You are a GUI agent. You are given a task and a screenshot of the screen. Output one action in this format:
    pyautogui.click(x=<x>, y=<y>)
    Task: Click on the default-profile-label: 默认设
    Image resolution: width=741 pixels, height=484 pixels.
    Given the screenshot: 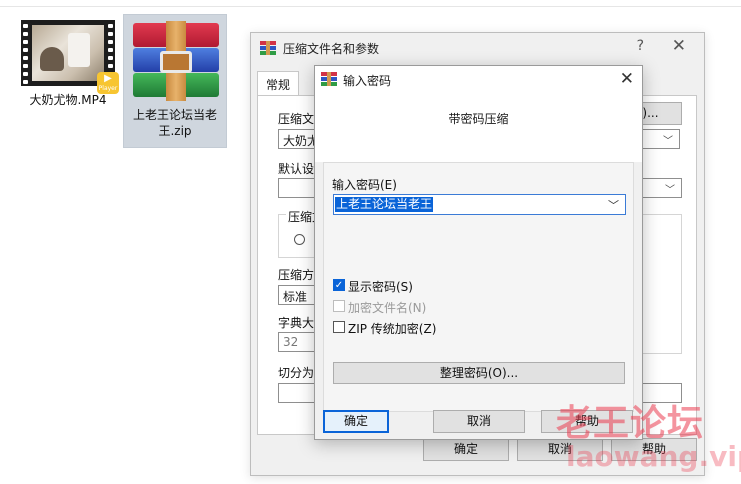 What is the action you would take?
    pyautogui.click(x=296, y=169)
    